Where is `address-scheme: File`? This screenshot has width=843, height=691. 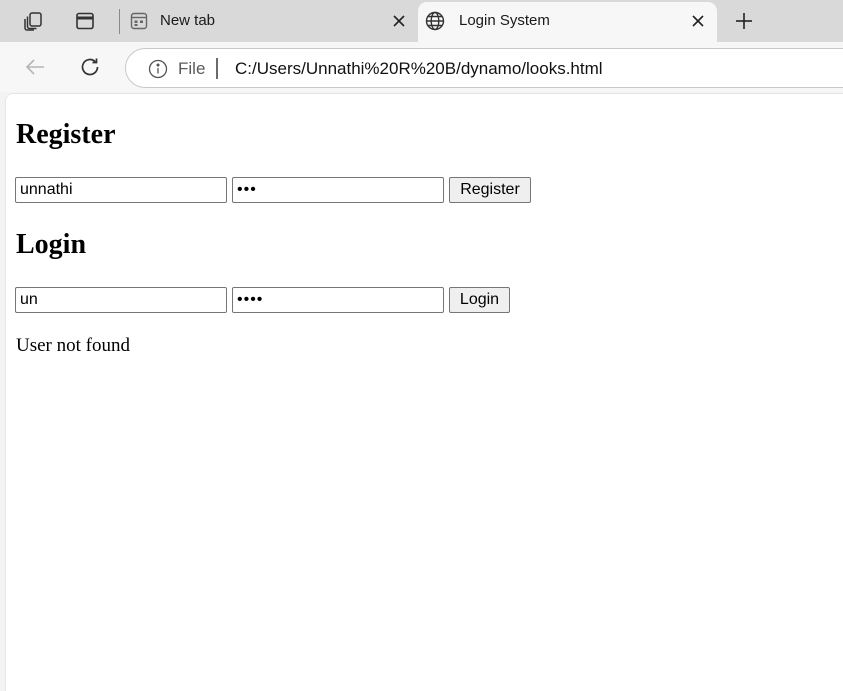
address-scheme: File is located at coordinates (192, 68).